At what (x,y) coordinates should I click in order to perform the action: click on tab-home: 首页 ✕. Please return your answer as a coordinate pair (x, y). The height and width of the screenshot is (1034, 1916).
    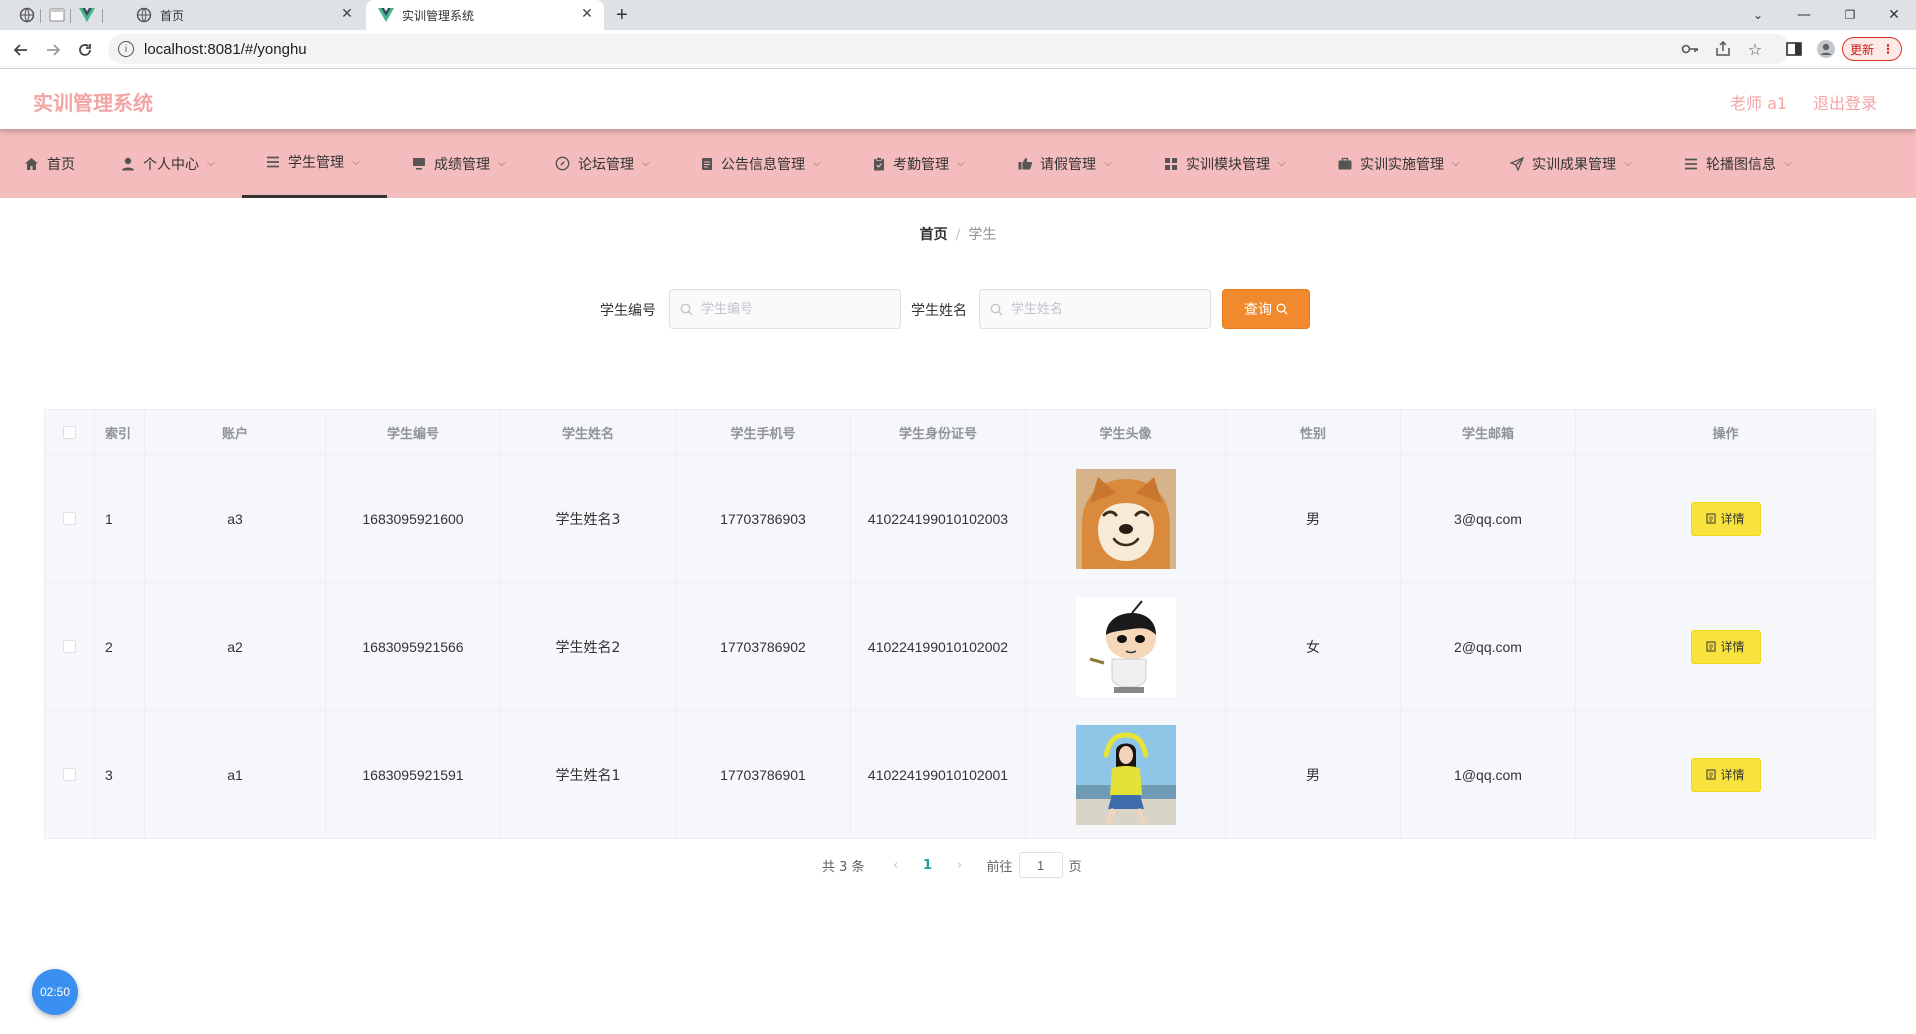
    Looking at the image, I should click on (235, 15).